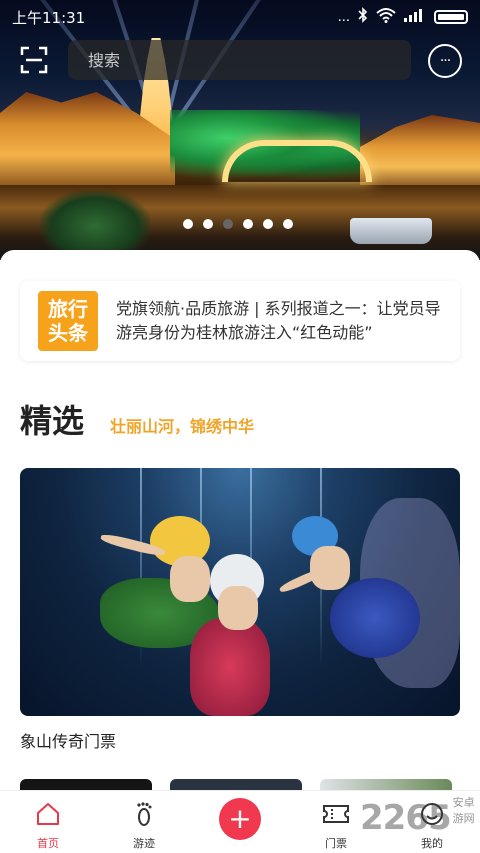  Describe the element at coordinates (144, 814) in the screenshot. I see `footprint-icon` at that location.